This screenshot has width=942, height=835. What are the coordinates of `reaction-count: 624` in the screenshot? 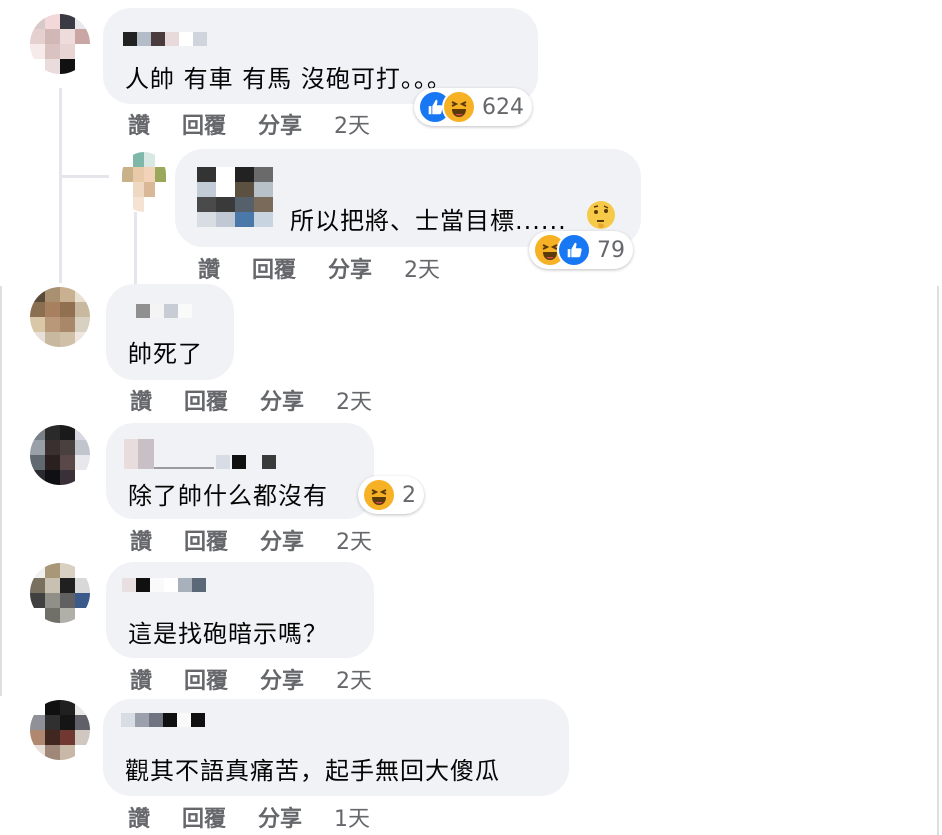 It's located at (503, 107).